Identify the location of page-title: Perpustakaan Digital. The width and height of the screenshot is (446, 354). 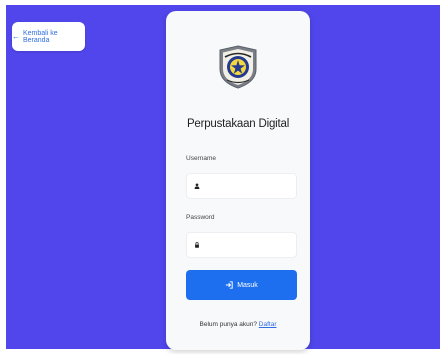
(238, 124).